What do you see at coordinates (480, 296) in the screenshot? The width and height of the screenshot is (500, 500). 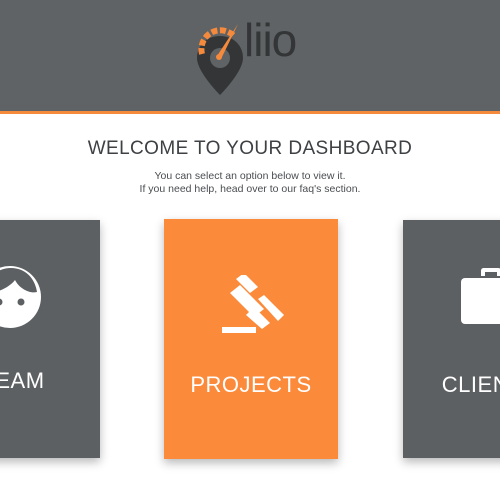 I see `briefcase-icon` at bounding box center [480, 296].